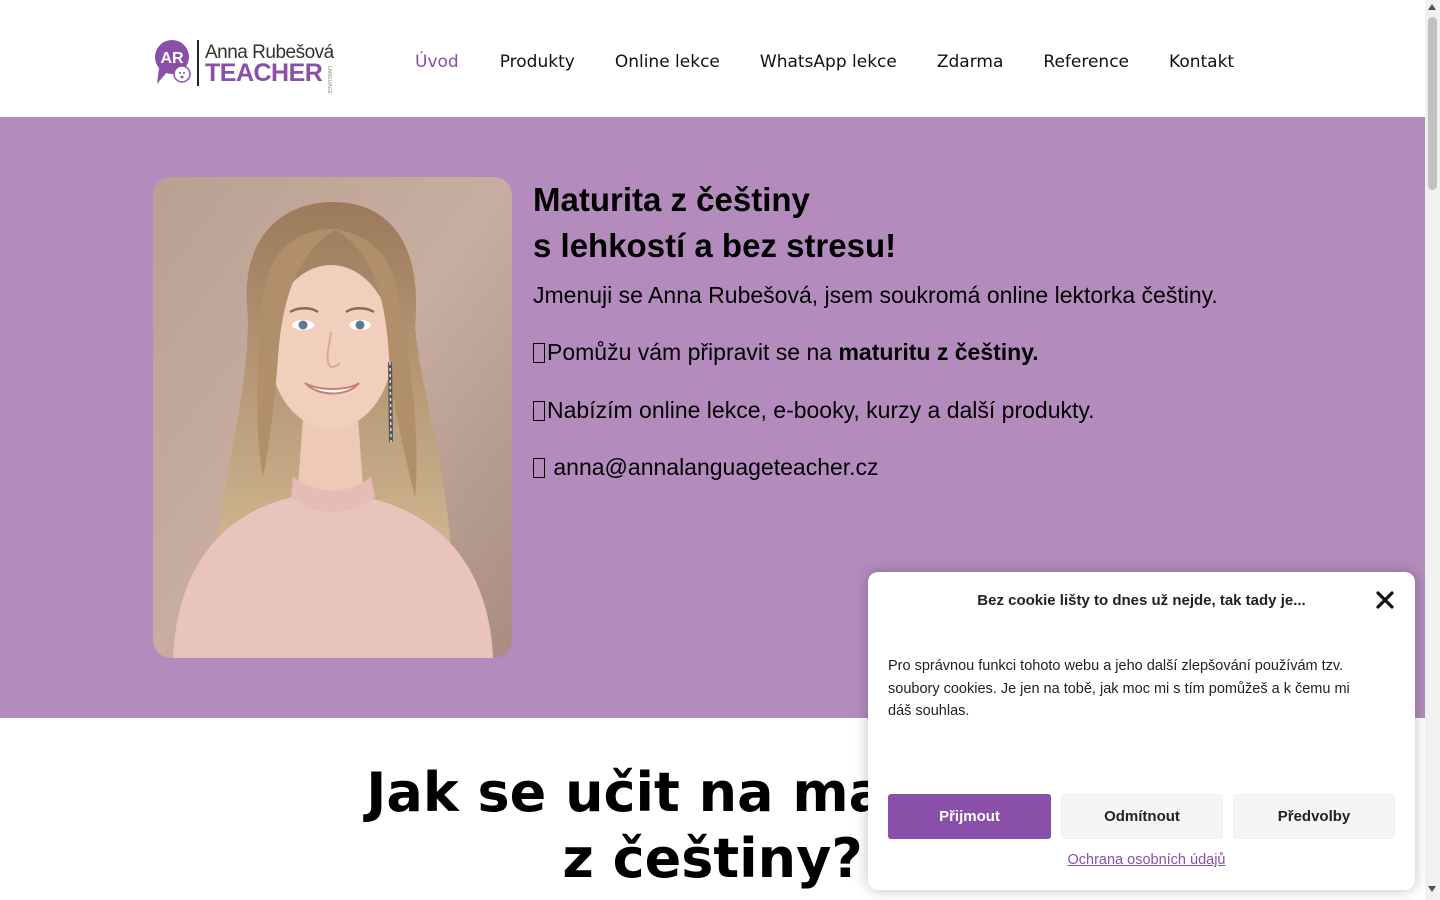  I want to click on scroll-up-arrow-icon, so click(1432, 7).